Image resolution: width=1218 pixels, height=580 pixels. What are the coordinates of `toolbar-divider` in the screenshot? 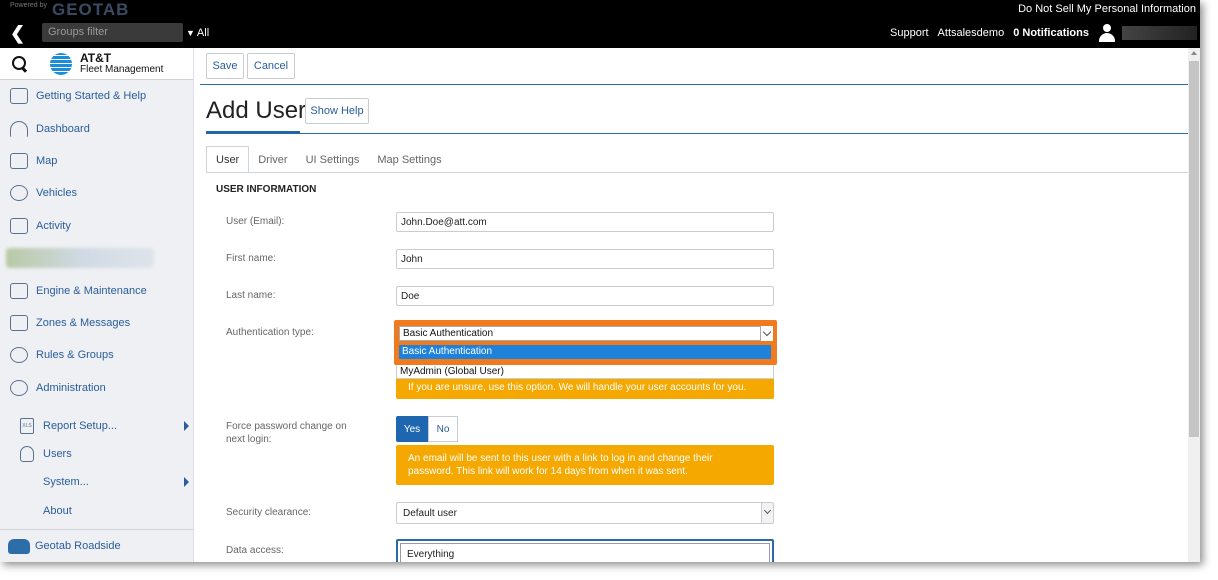 It's located at (694, 84).